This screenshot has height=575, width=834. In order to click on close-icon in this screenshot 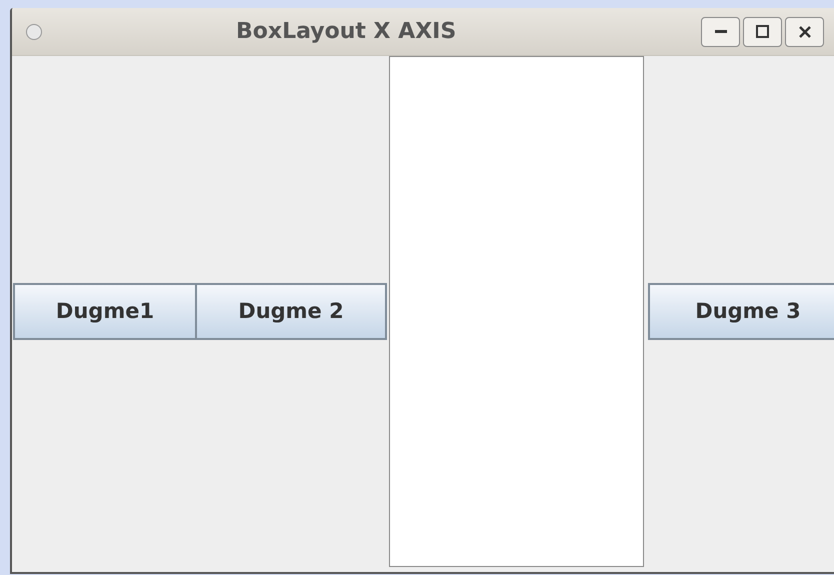, I will do `click(804, 32)`.